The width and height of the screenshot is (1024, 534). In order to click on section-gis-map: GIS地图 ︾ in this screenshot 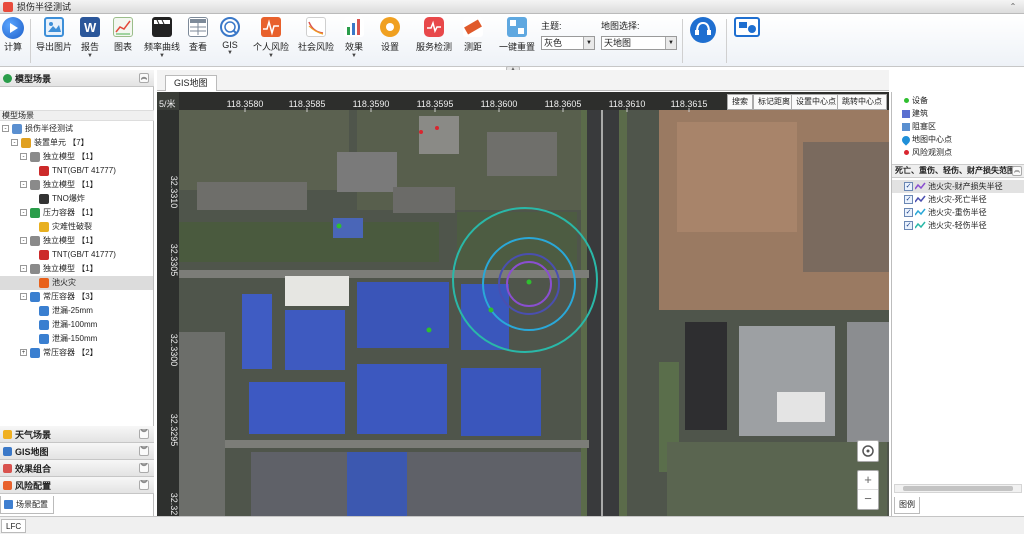, I will do `click(77, 451)`.